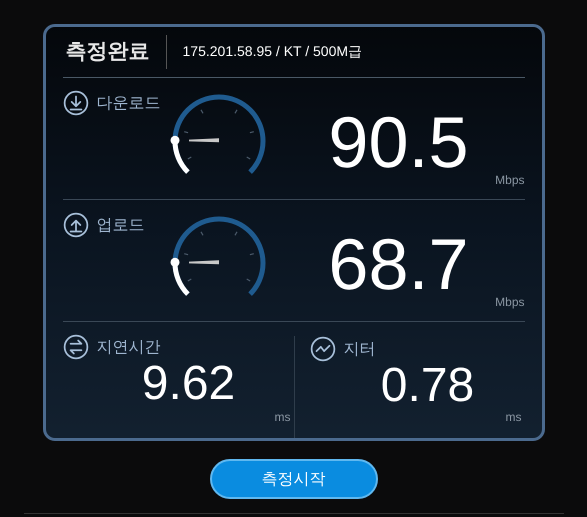 Image resolution: width=587 pixels, height=517 pixels. I want to click on metric-value: 9.62, so click(188, 386).